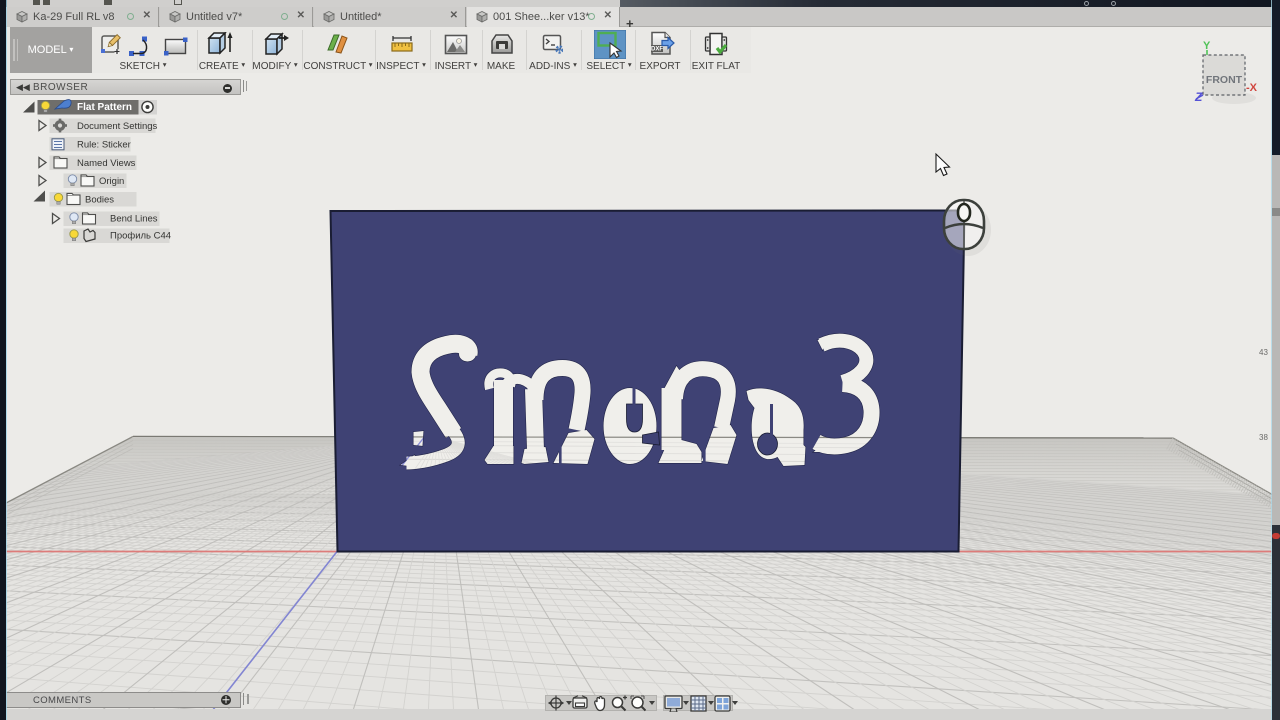  I want to click on svg-text: Origin, so click(111, 181).